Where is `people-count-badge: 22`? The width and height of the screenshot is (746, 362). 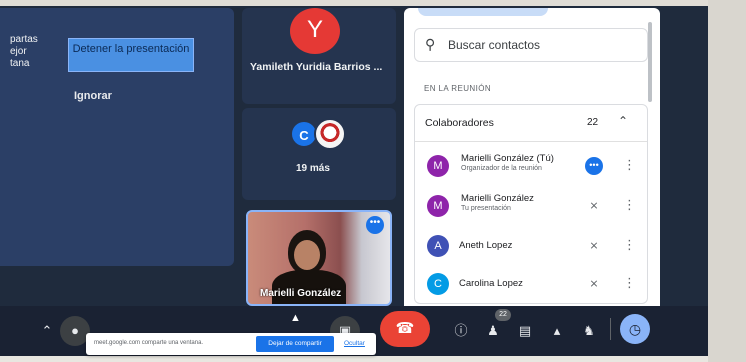 people-count-badge: 22 is located at coordinates (503, 315).